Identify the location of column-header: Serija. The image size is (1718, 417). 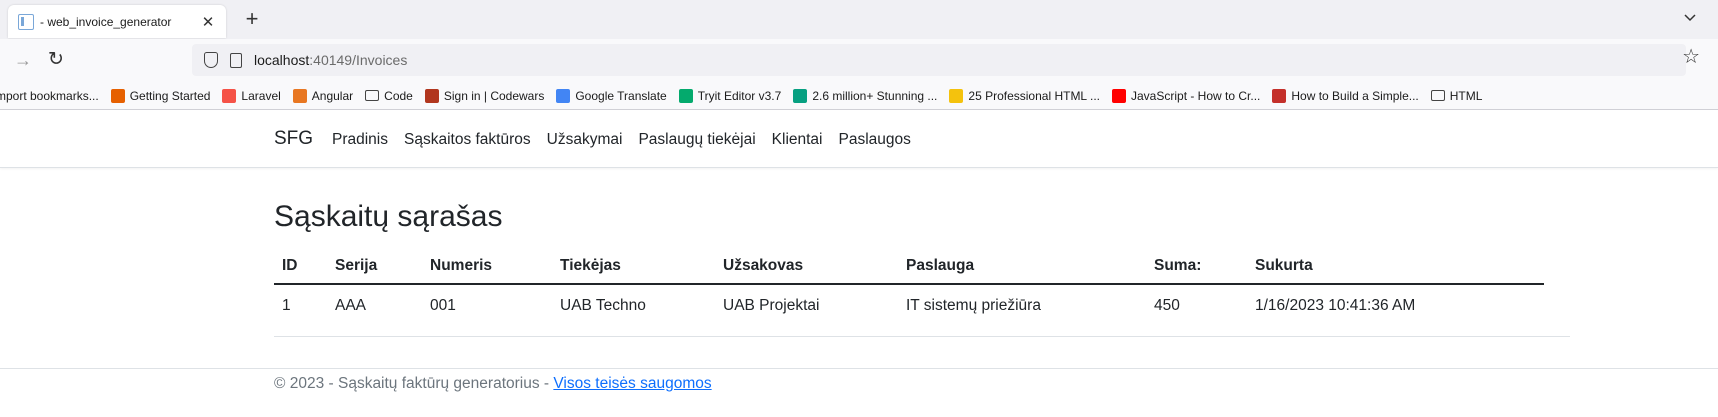
(374, 266).